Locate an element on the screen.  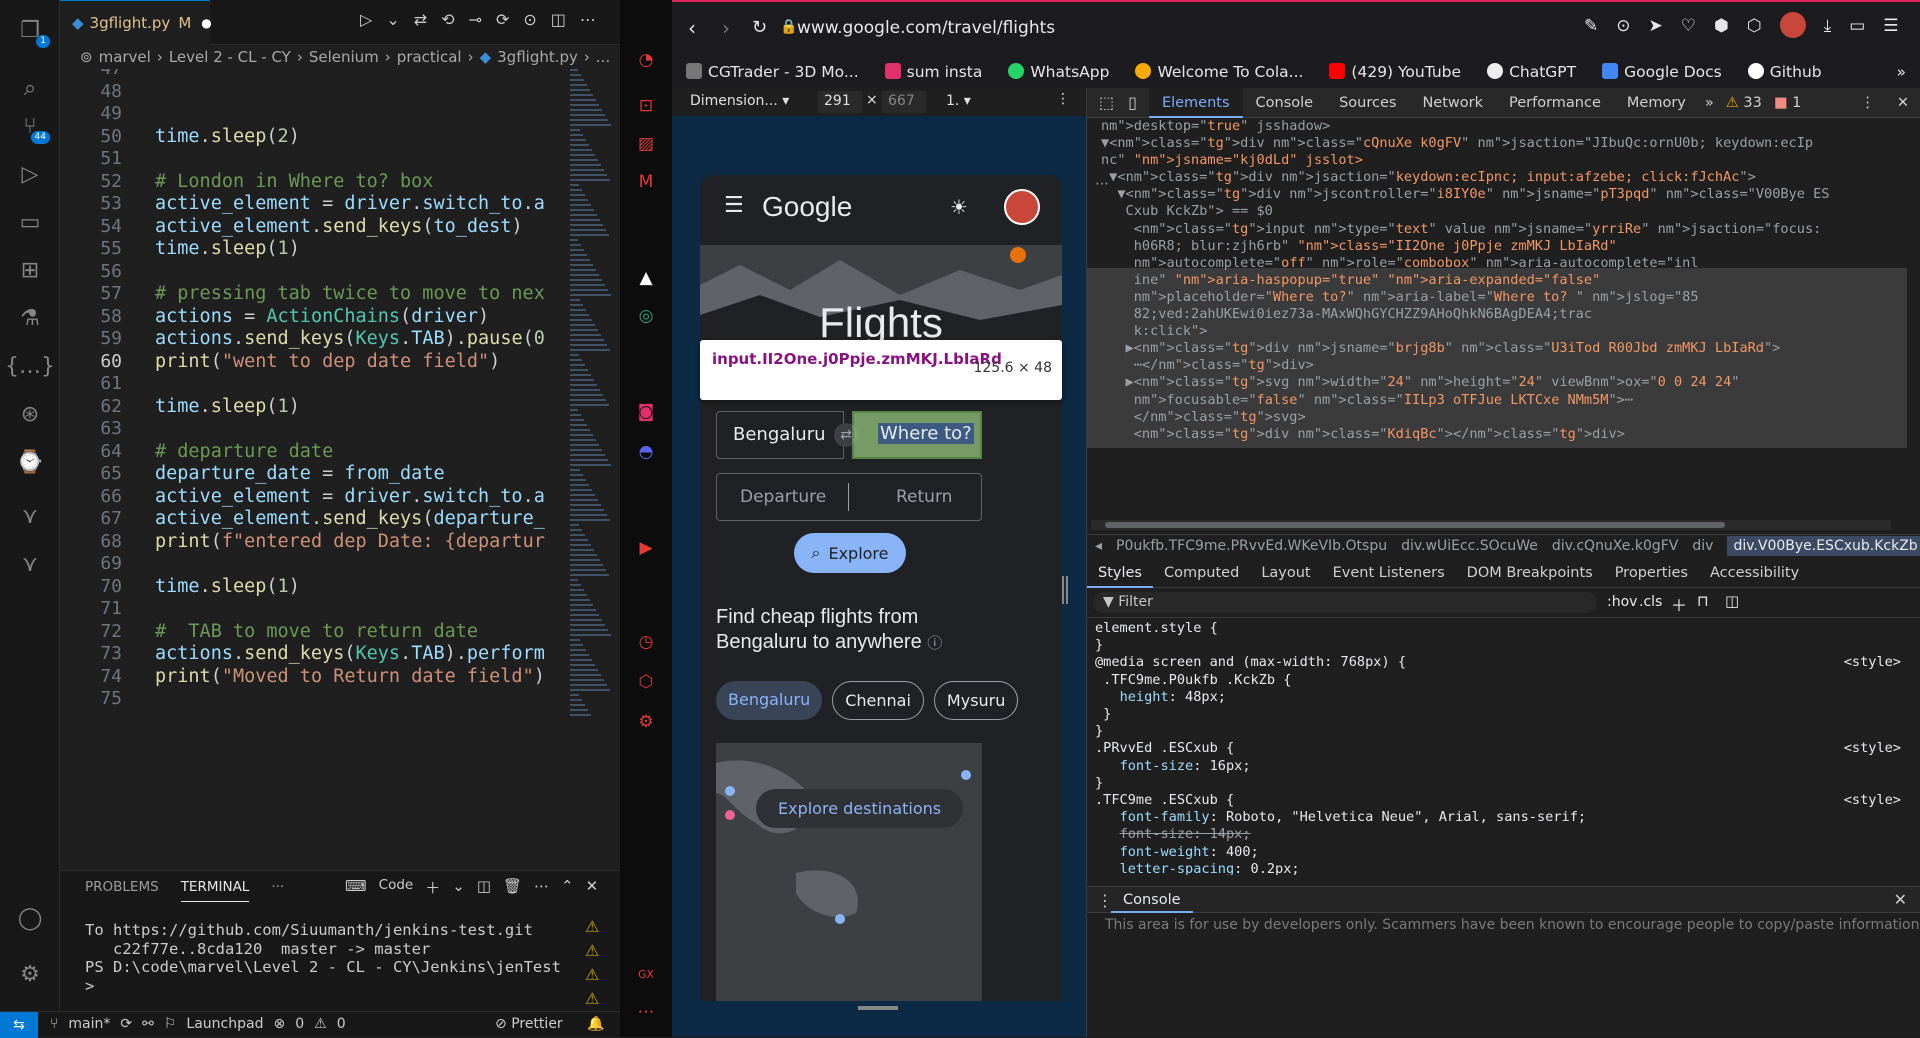
testing-icon: ⚗ is located at coordinates (30, 318).